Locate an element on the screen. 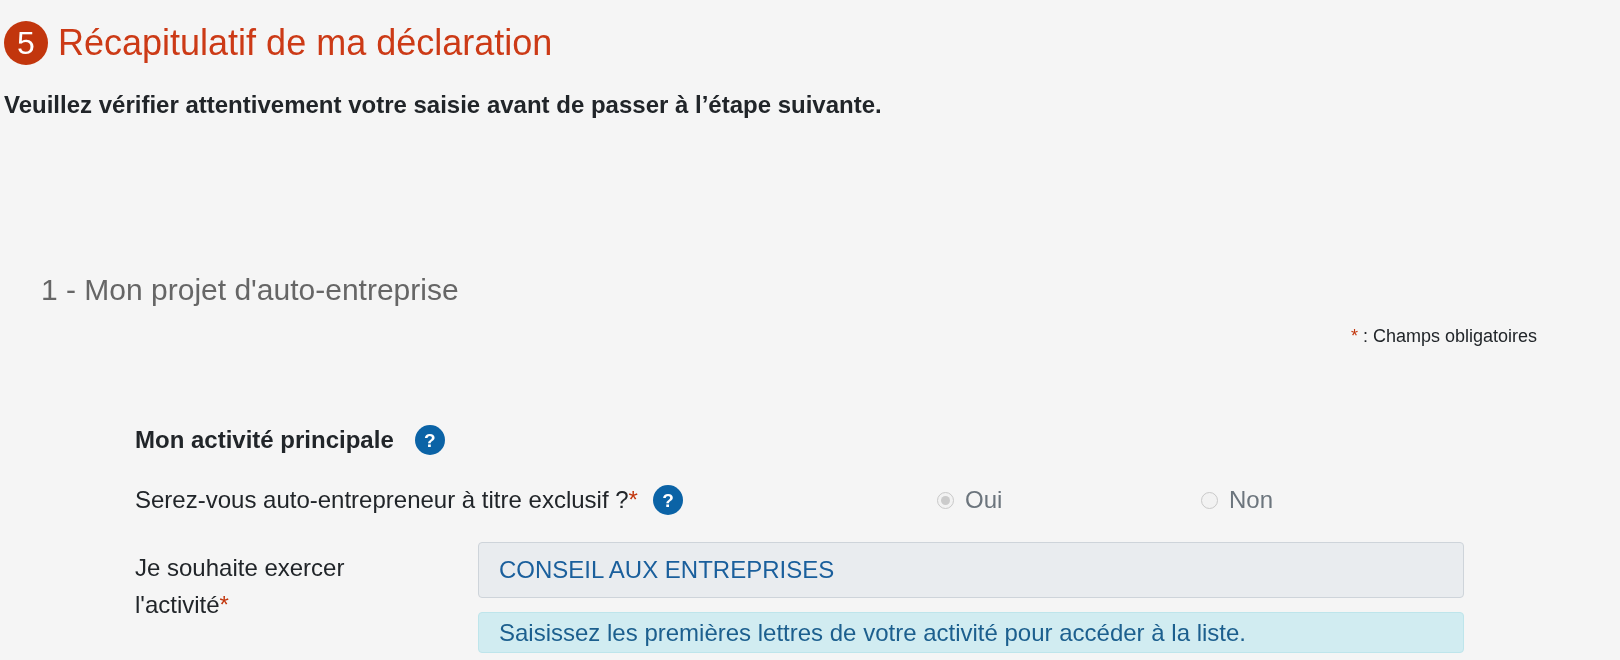  field-label: Je souhaite exercer l'activité* is located at coordinates (240, 586).